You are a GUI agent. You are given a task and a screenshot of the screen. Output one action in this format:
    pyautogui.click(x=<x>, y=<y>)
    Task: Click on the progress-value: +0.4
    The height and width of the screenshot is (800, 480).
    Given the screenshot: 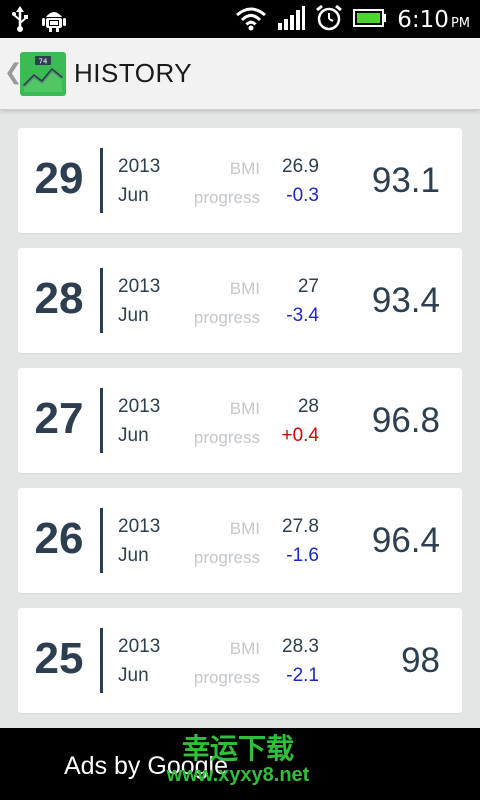 What is the action you would take?
    pyautogui.click(x=300, y=435)
    